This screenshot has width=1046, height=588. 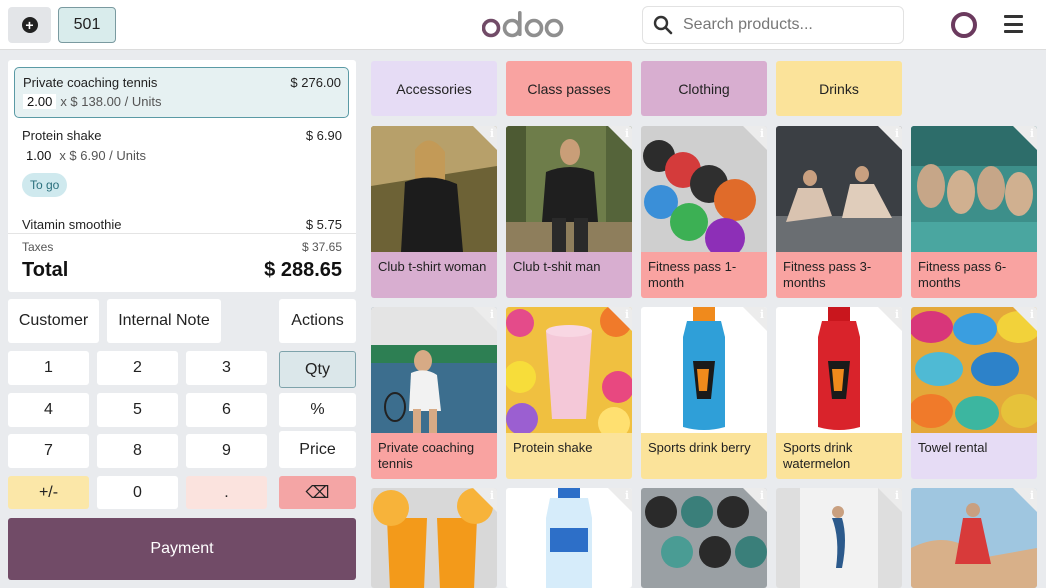 I want to click on numpad-key-8: 8, so click(x=137, y=451).